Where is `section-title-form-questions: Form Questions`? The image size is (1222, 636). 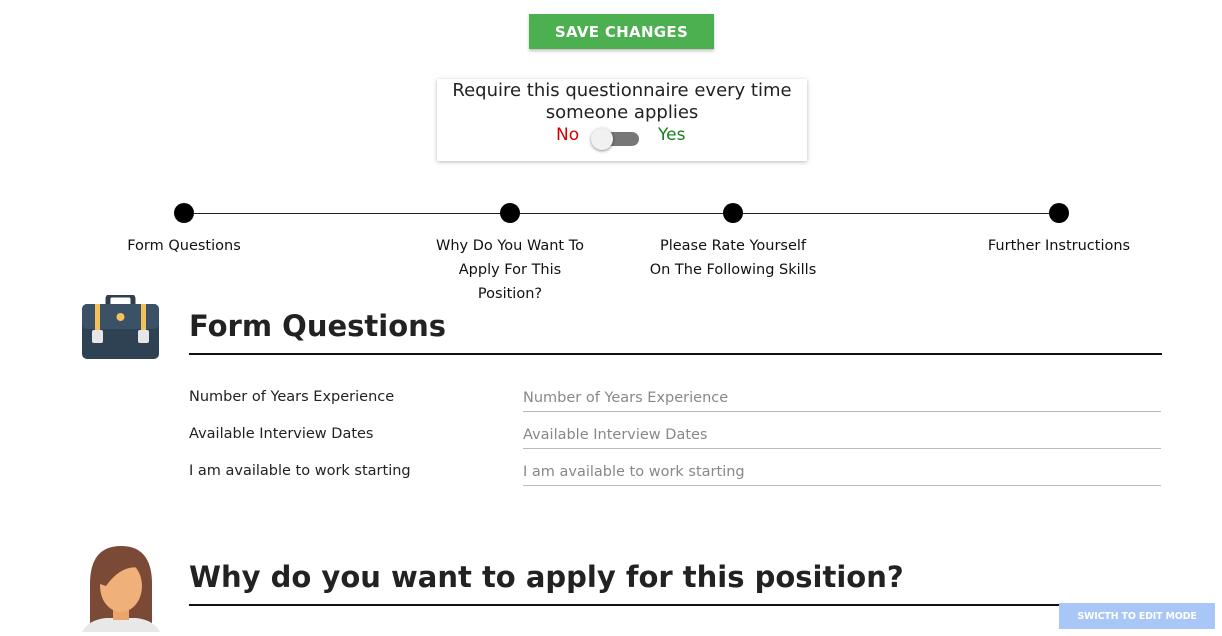 section-title-form-questions: Form Questions is located at coordinates (318, 326).